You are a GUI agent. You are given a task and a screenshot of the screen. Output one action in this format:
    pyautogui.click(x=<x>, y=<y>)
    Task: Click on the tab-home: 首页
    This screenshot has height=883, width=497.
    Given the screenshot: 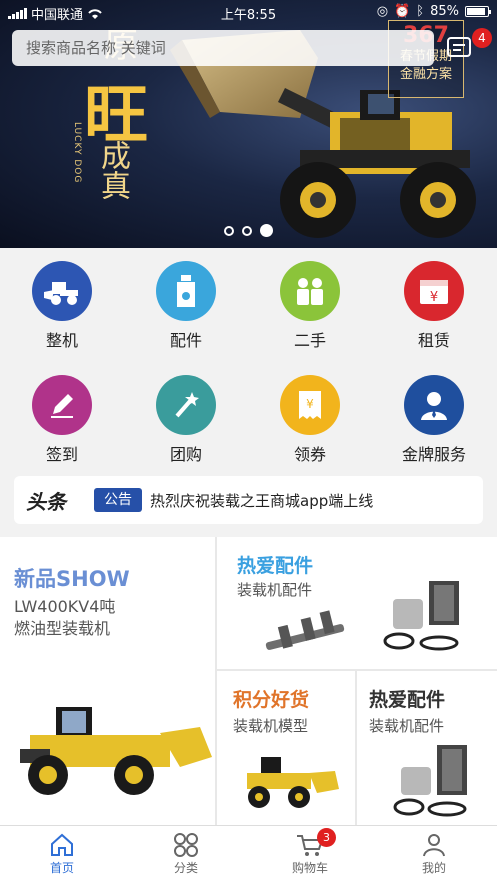 What is the action you would take?
    pyautogui.click(x=62, y=854)
    